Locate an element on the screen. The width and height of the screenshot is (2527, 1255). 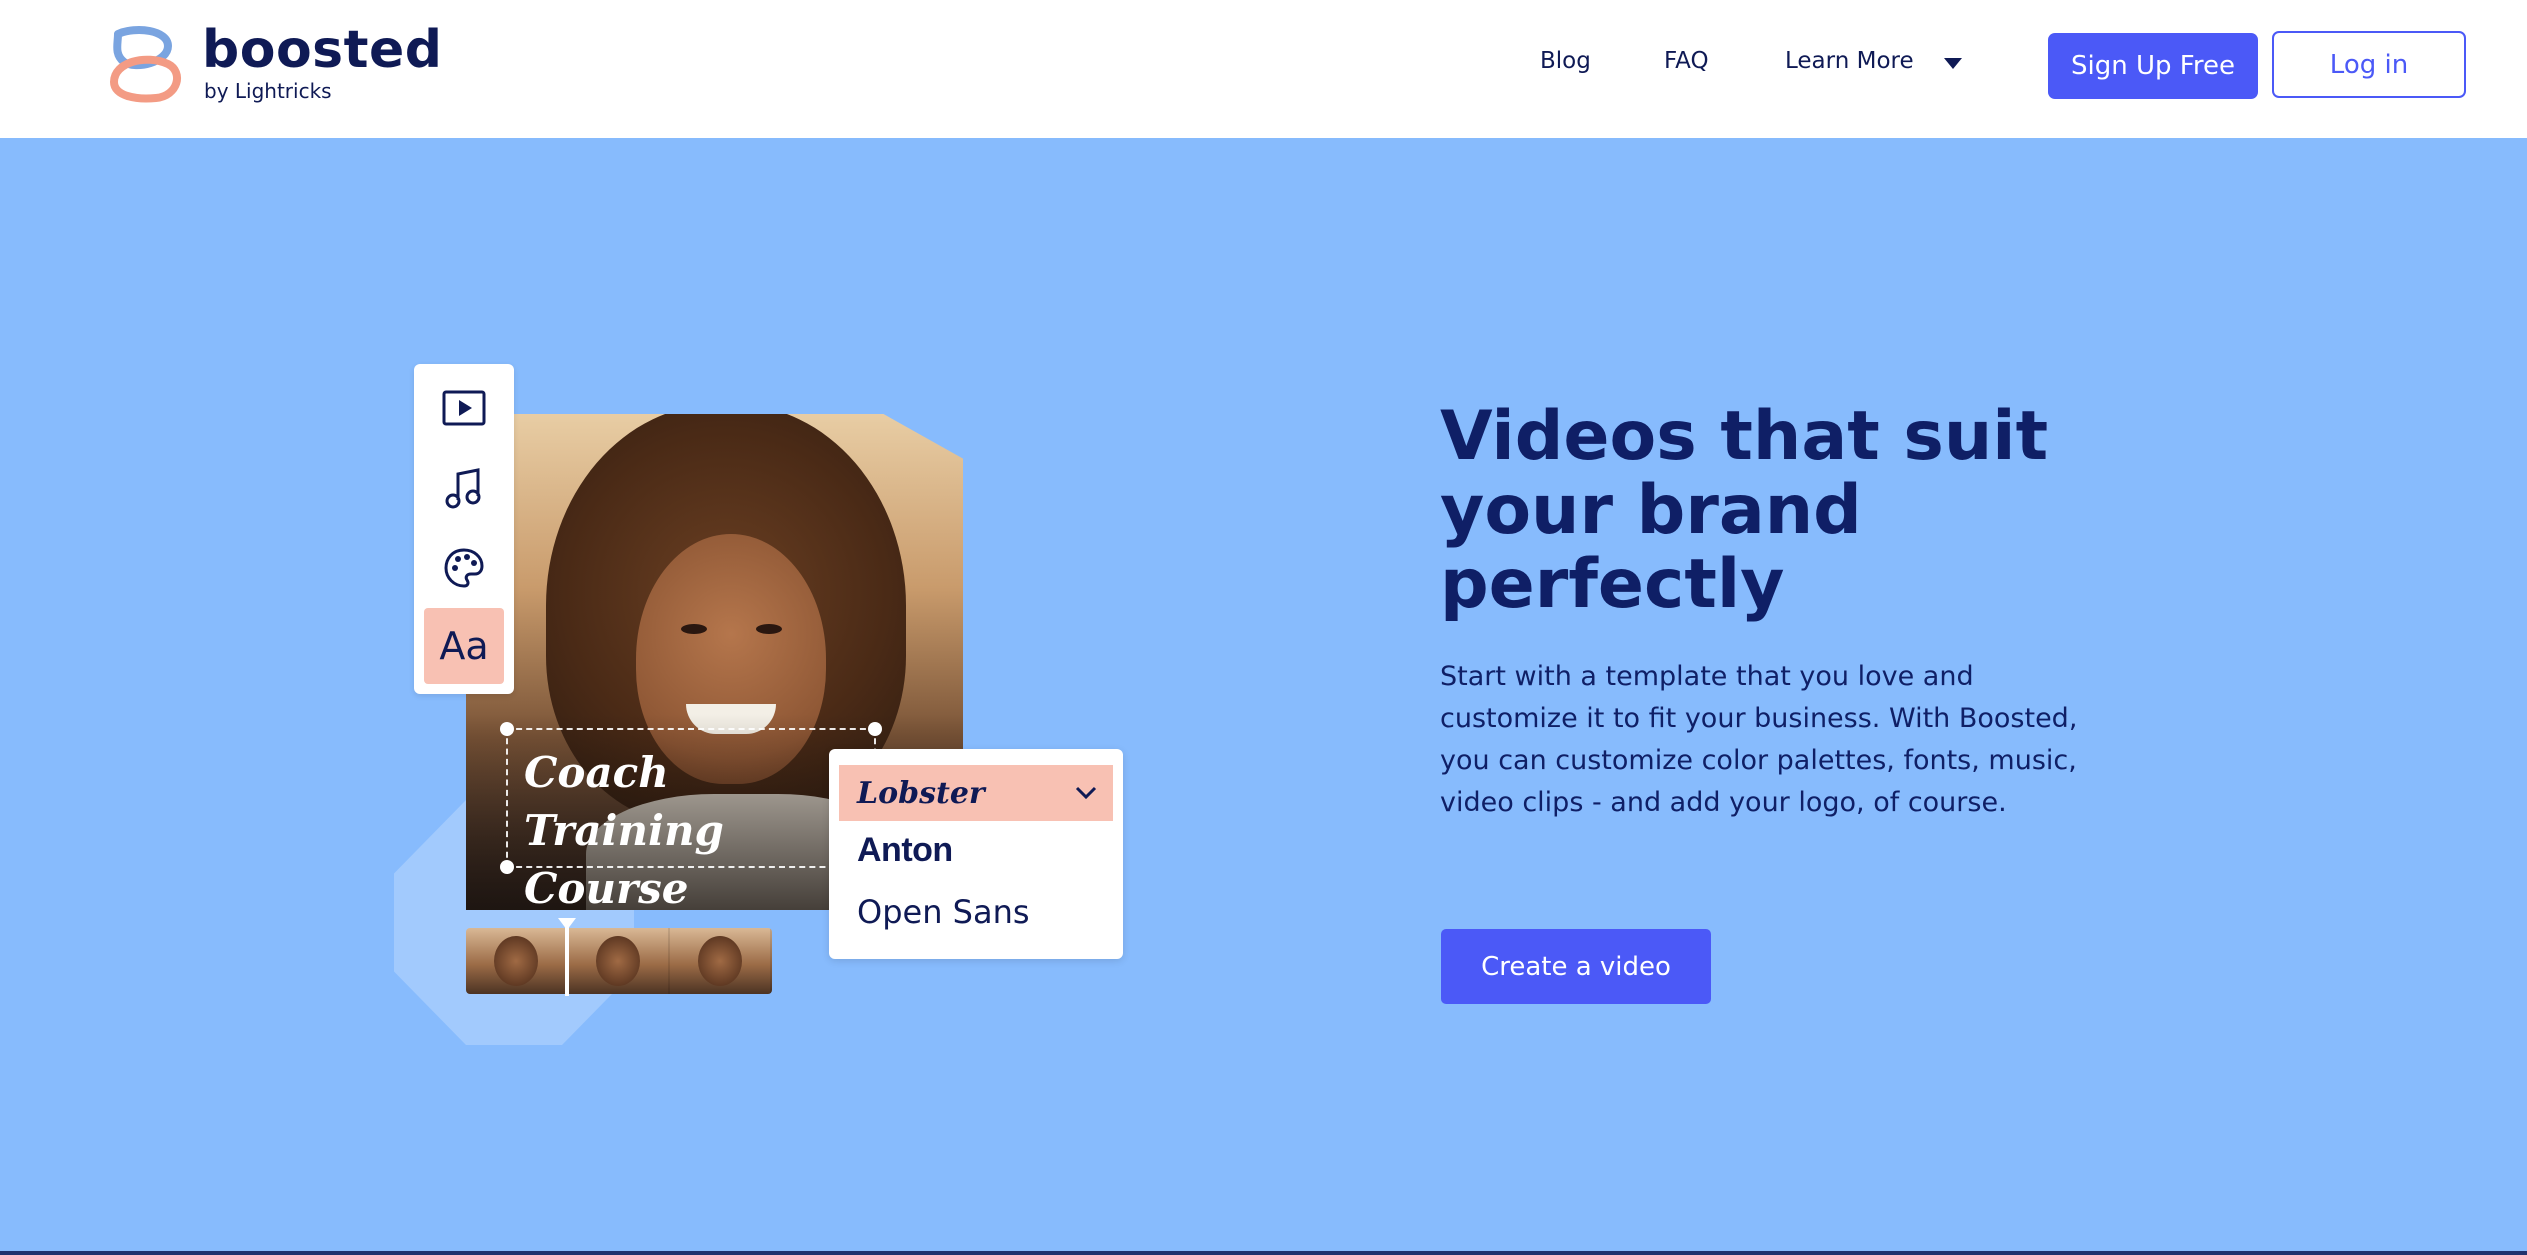
caption-text-box: Coach Training Course is located at coordinates (691, 817).